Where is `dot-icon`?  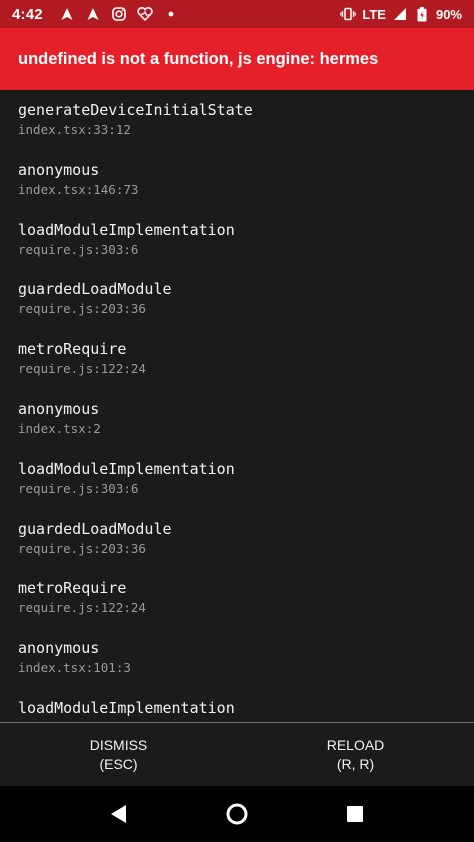
dot-icon is located at coordinates (171, 14).